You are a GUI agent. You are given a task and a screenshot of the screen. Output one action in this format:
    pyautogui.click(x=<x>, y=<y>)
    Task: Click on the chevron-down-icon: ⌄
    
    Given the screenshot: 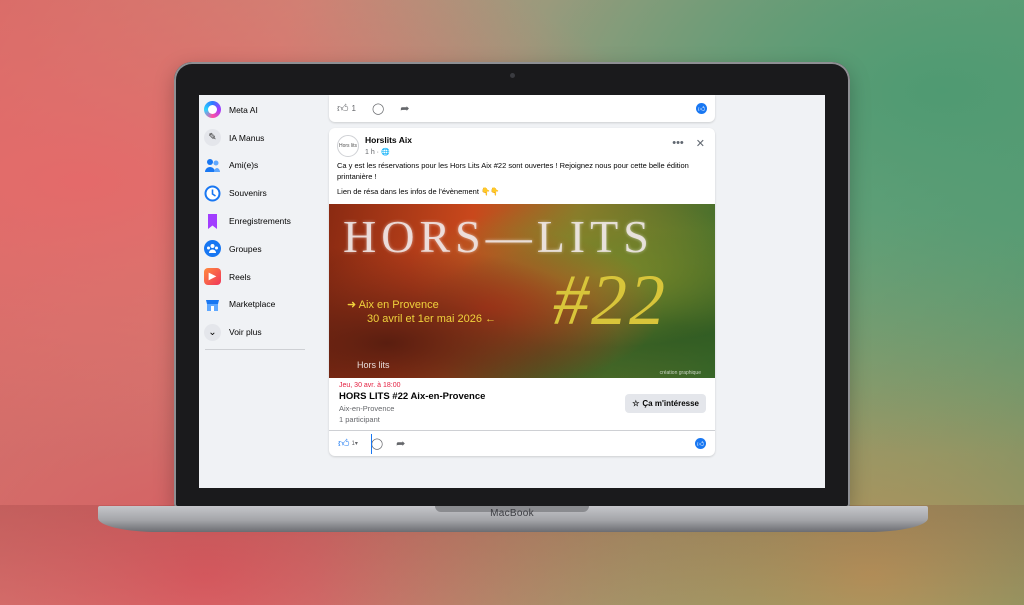 What is the action you would take?
    pyautogui.click(x=212, y=332)
    